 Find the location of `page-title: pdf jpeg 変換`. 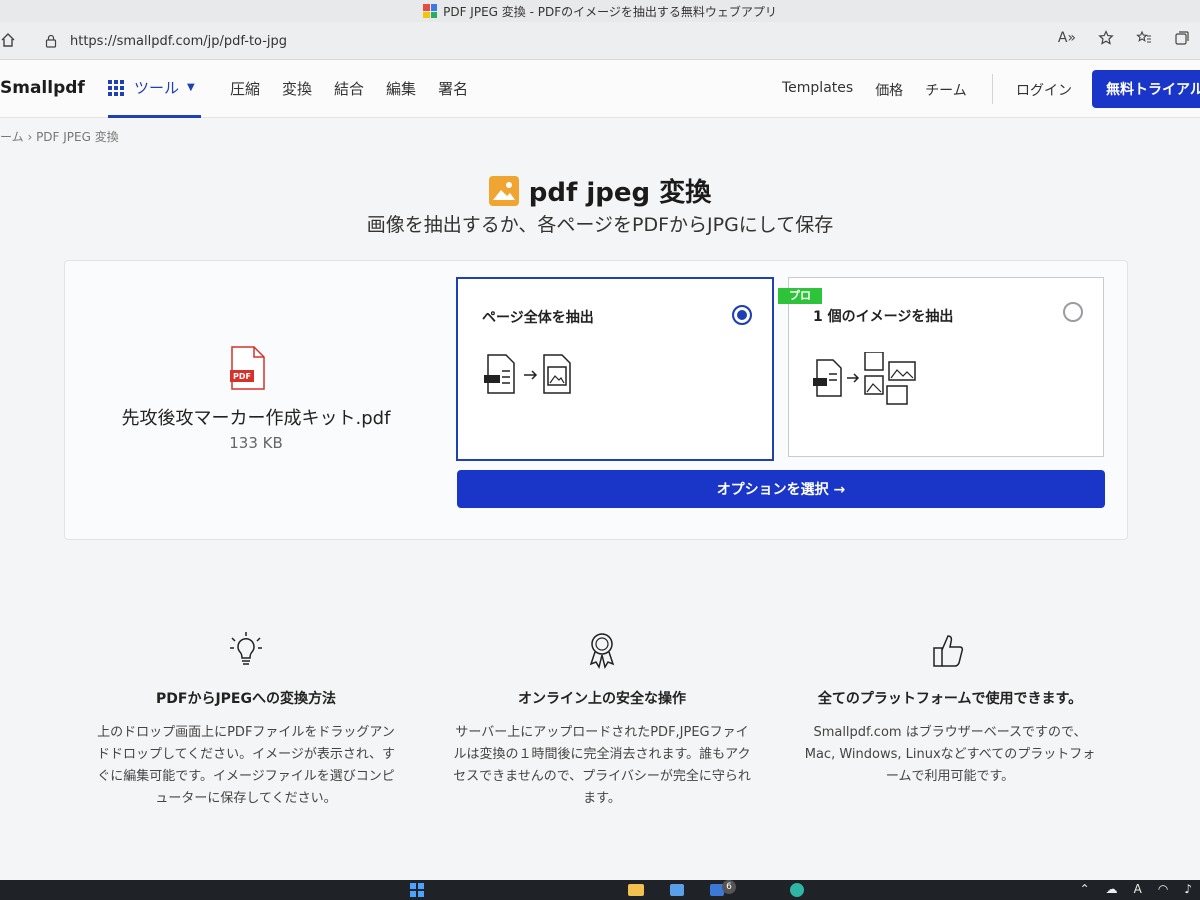

page-title: pdf jpeg 変換 is located at coordinates (600, 190).